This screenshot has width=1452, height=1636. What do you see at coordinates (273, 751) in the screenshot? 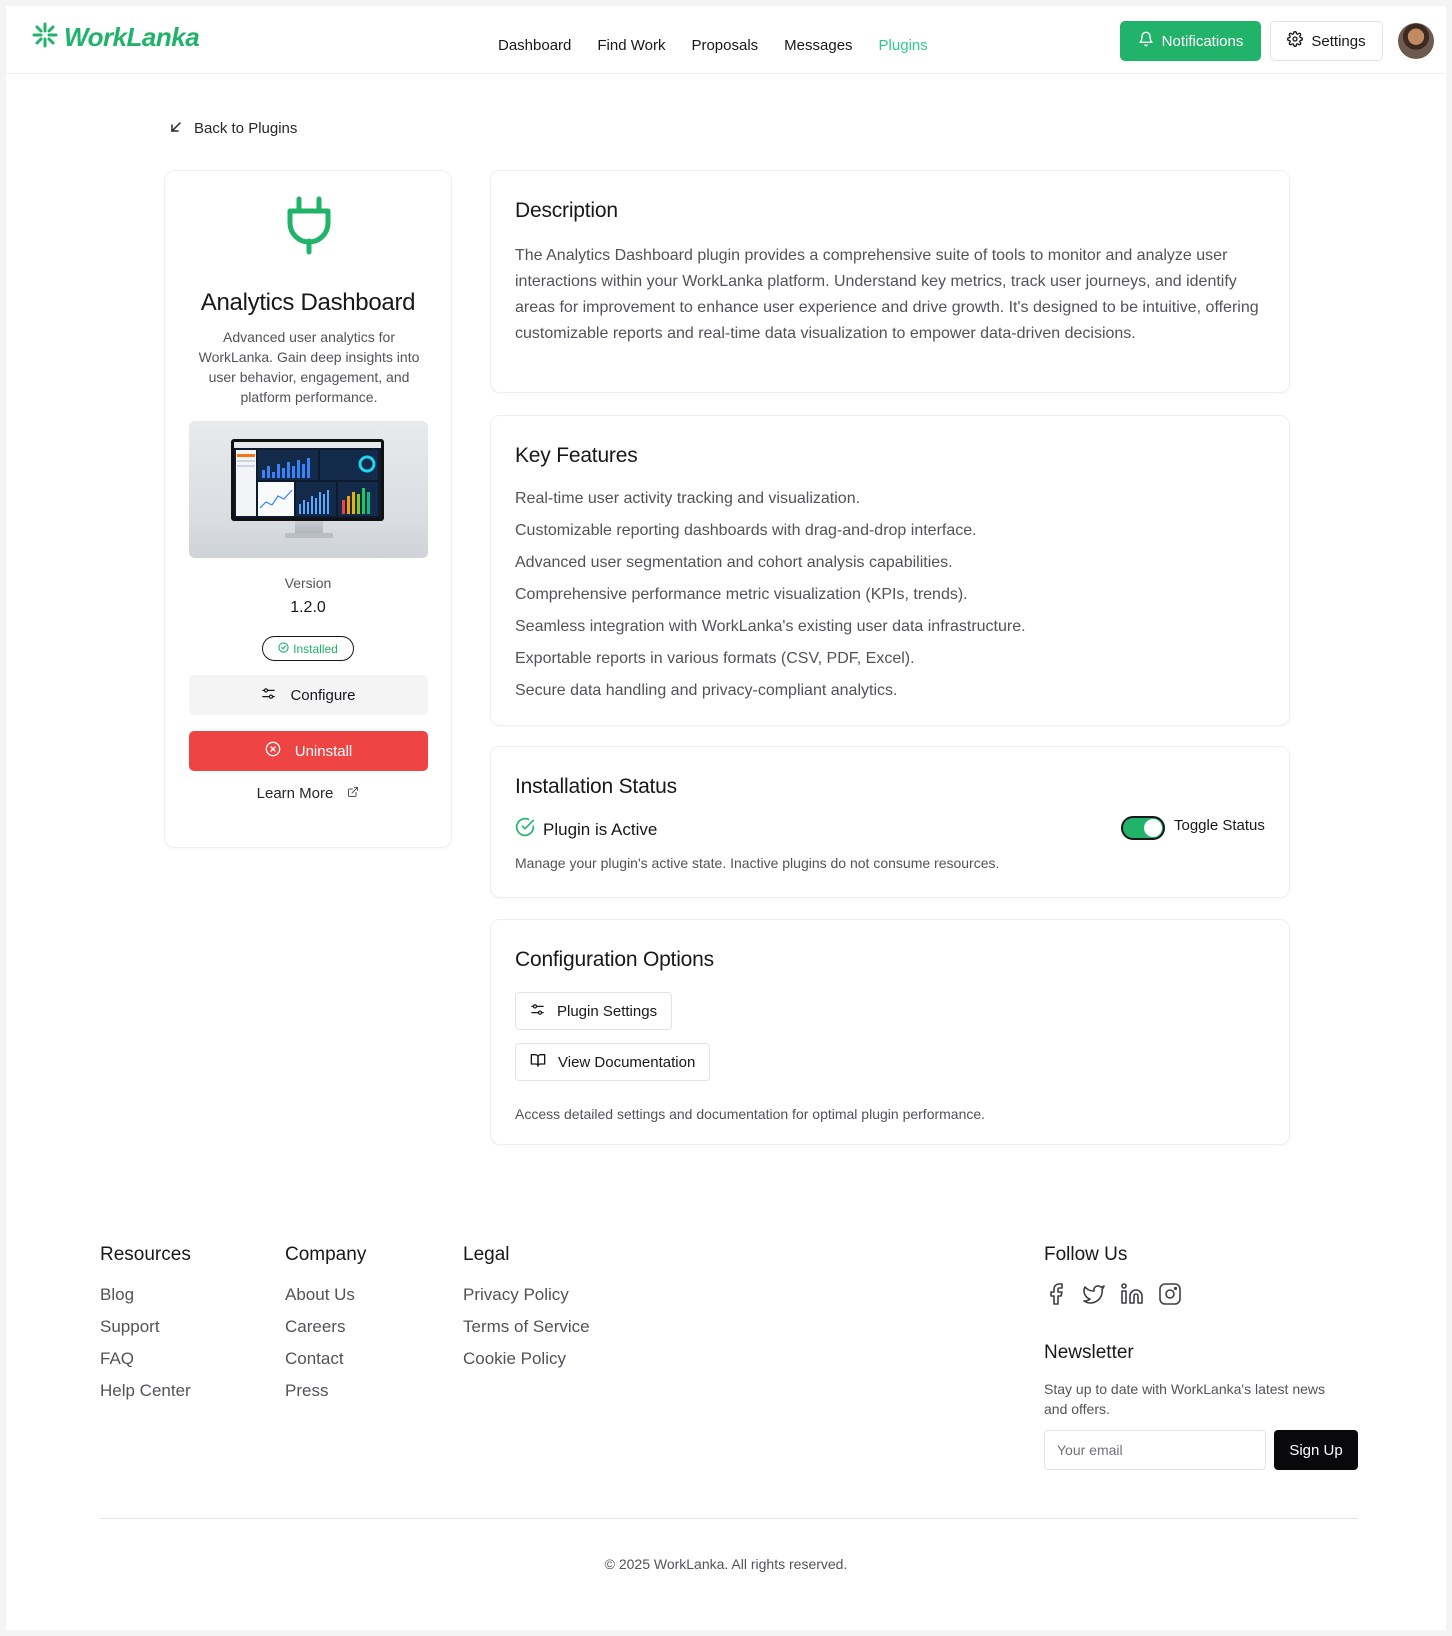
I see `x-circle-icon` at bounding box center [273, 751].